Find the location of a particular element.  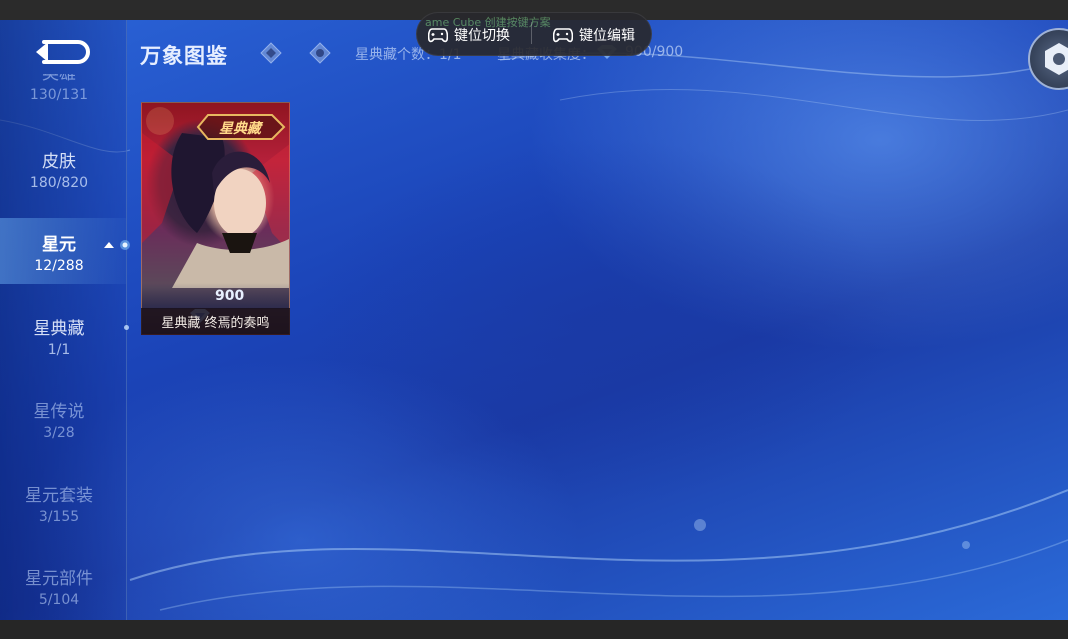

back-arrow-icon is located at coordinates (60, 51).